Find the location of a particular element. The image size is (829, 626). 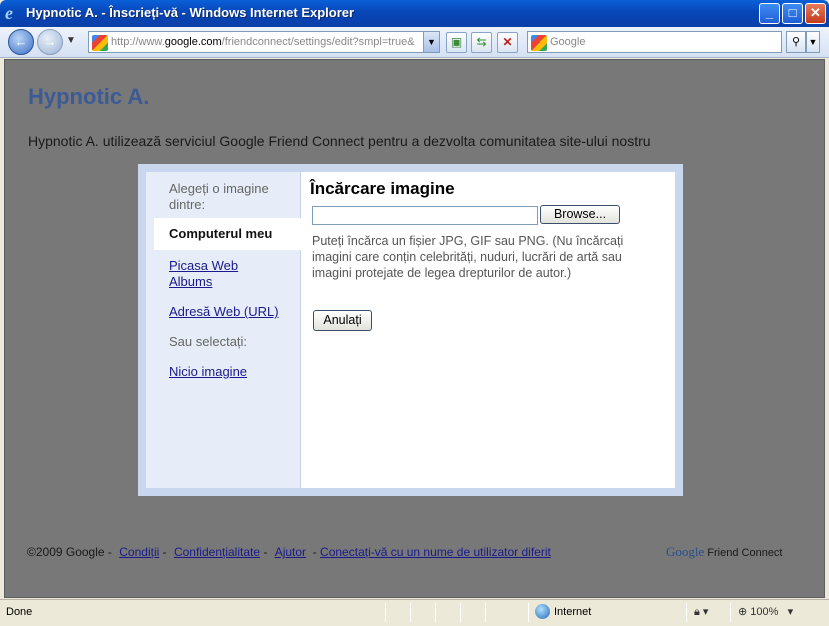

file-path-input is located at coordinates (425, 215).